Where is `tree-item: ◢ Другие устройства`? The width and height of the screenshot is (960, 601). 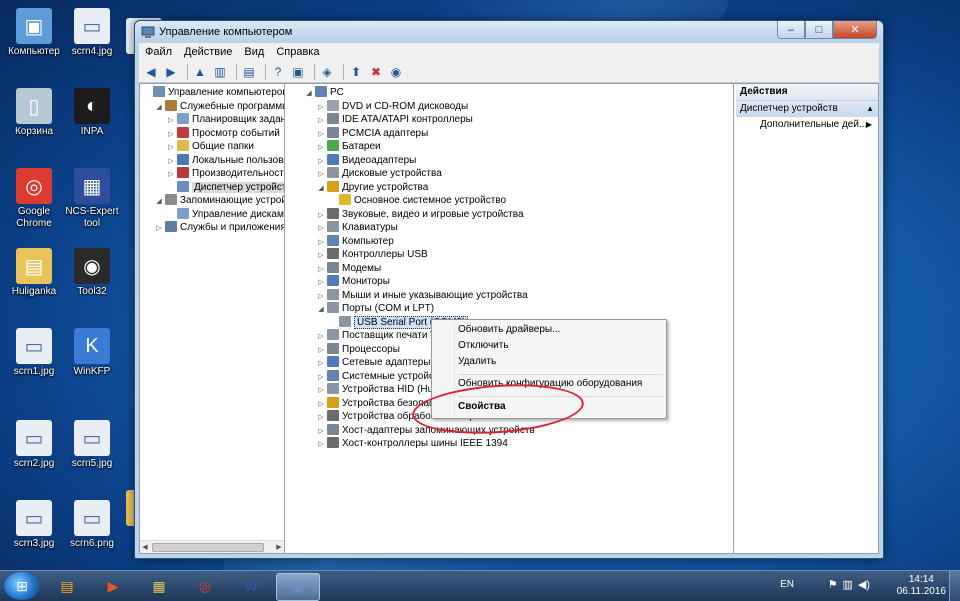
tree-item: ◢ Другие устройства is located at coordinates (509, 188).